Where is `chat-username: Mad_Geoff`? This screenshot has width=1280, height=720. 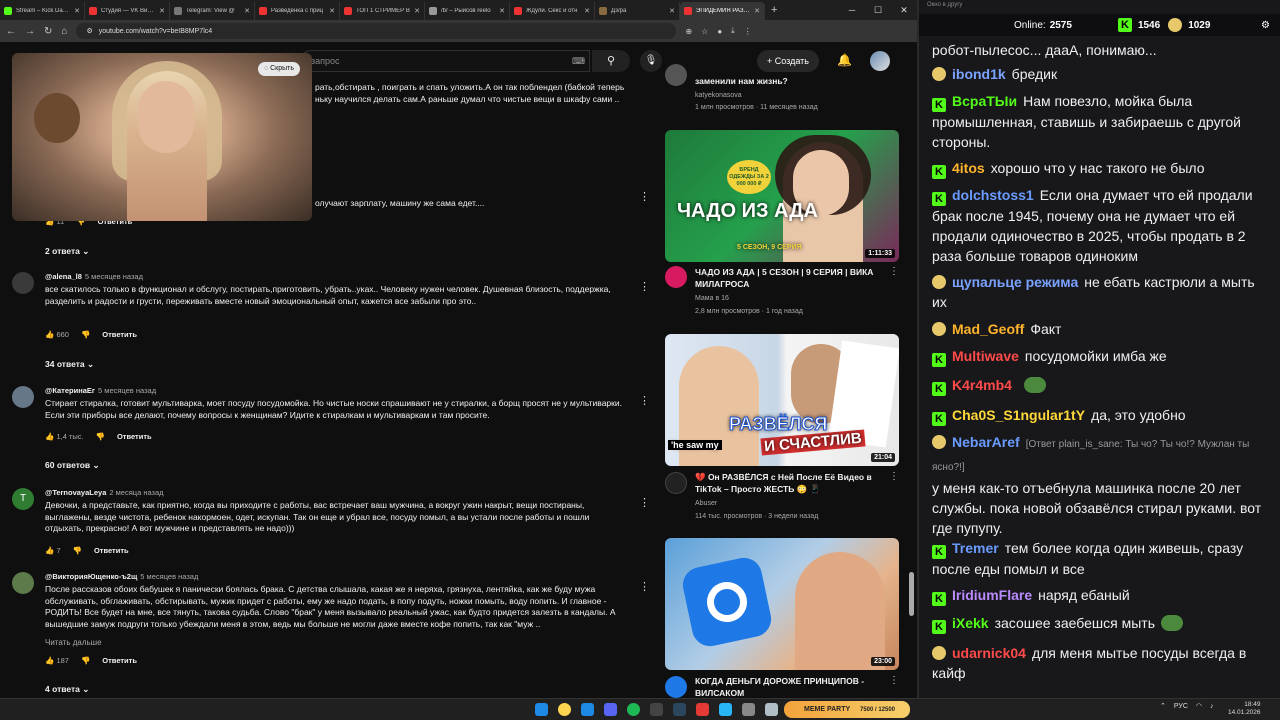 chat-username: Mad_Geoff is located at coordinates (988, 329).